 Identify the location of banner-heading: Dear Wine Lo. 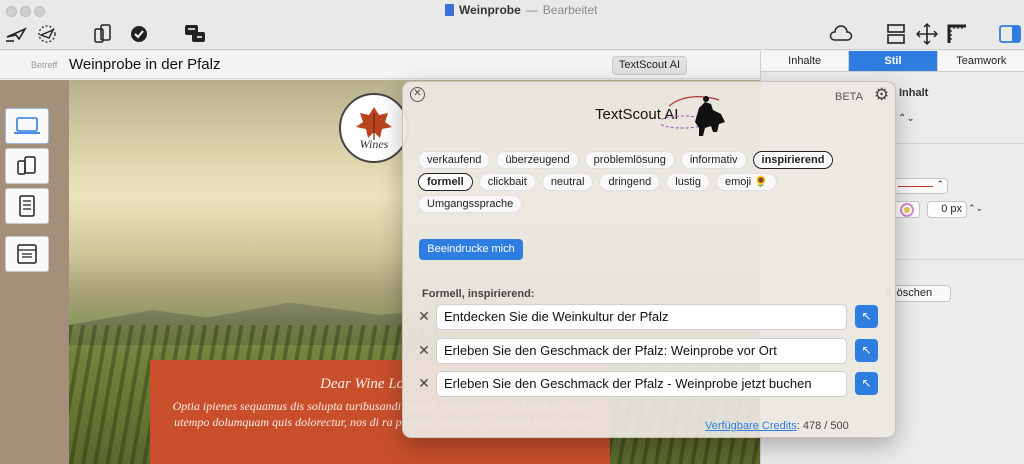
(362, 384).